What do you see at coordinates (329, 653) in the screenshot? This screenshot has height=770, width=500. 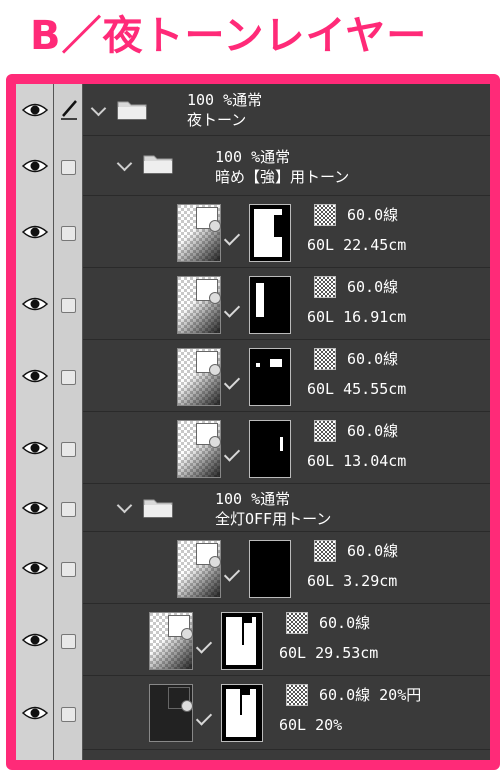 I see `layer-info: 60L 29.53cm` at bounding box center [329, 653].